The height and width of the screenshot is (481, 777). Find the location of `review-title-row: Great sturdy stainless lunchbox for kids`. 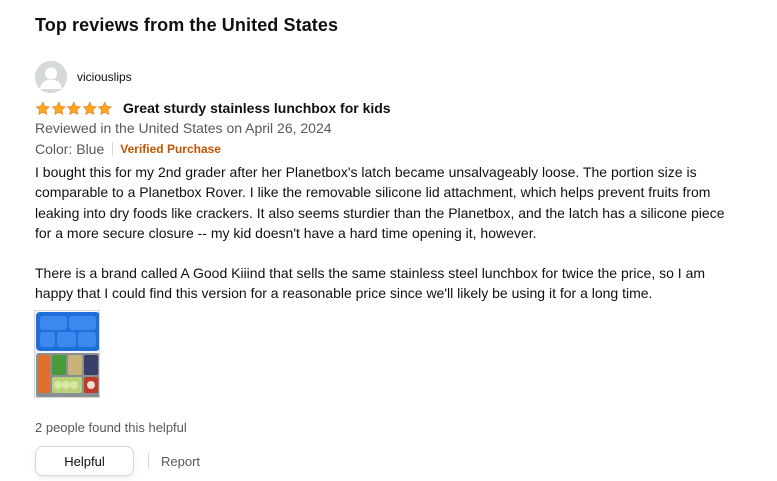

review-title-row: Great sturdy stainless lunchbox for kids is located at coordinates (213, 108).